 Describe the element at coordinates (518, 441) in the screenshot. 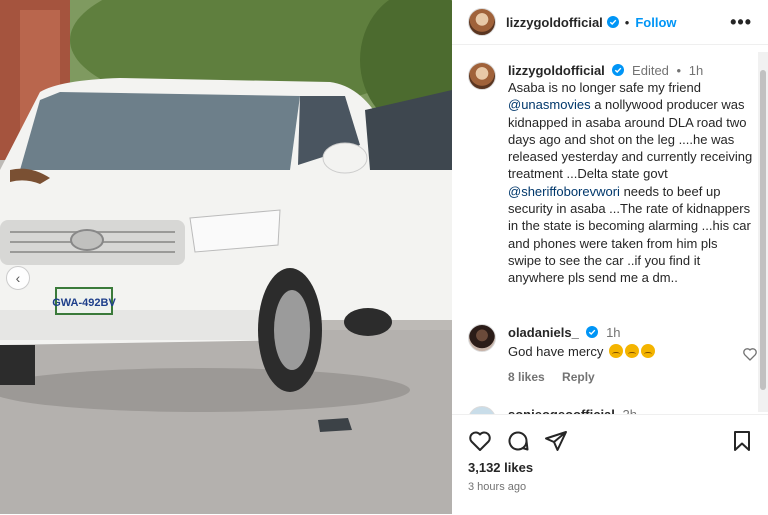

I see `comment-icon` at that location.